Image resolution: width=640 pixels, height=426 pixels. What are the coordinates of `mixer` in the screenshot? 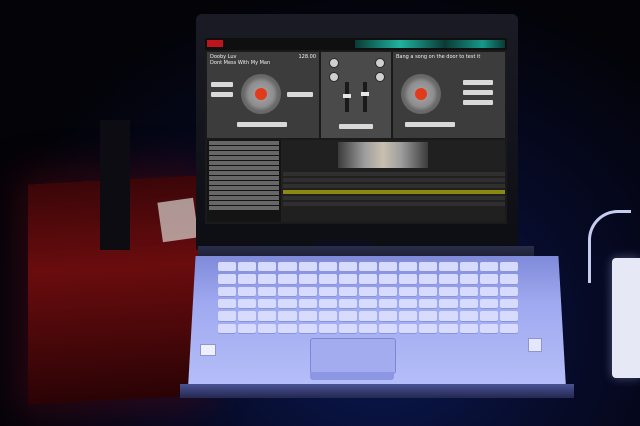 It's located at (356, 95).